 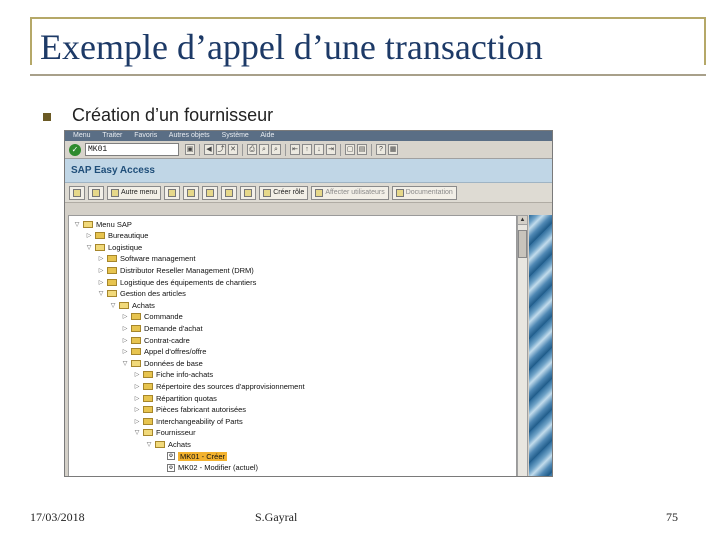 What do you see at coordinates (141, 294) in the screenshot?
I see `tree-node: ▽ Gestion des articles` at bounding box center [141, 294].